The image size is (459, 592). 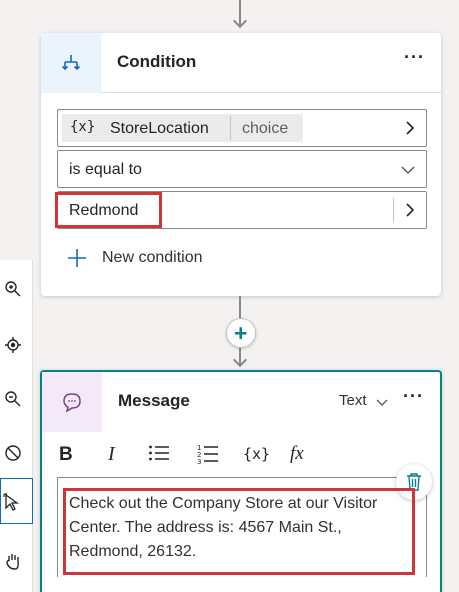 What do you see at coordinates (265, 128) in the screenshot?
I see `variable-type: choice` at bounding box center [265, 128].